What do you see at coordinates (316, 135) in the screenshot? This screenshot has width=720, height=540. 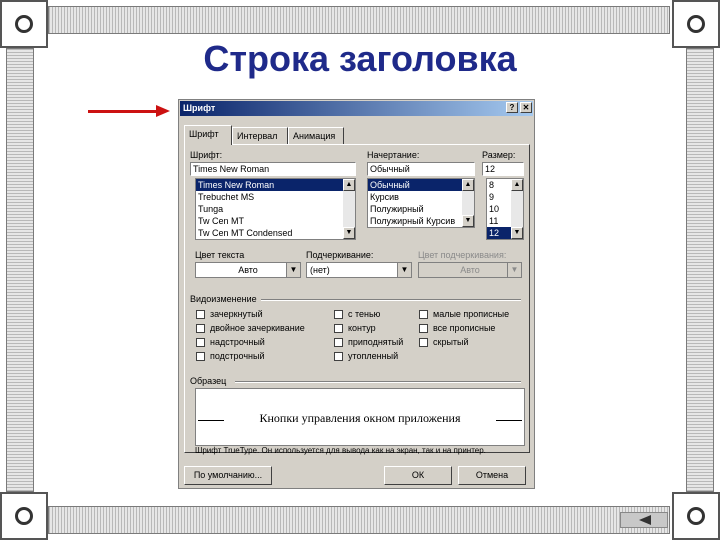 I see `tab-animation: Анимация` at bounding box center [316, 135].